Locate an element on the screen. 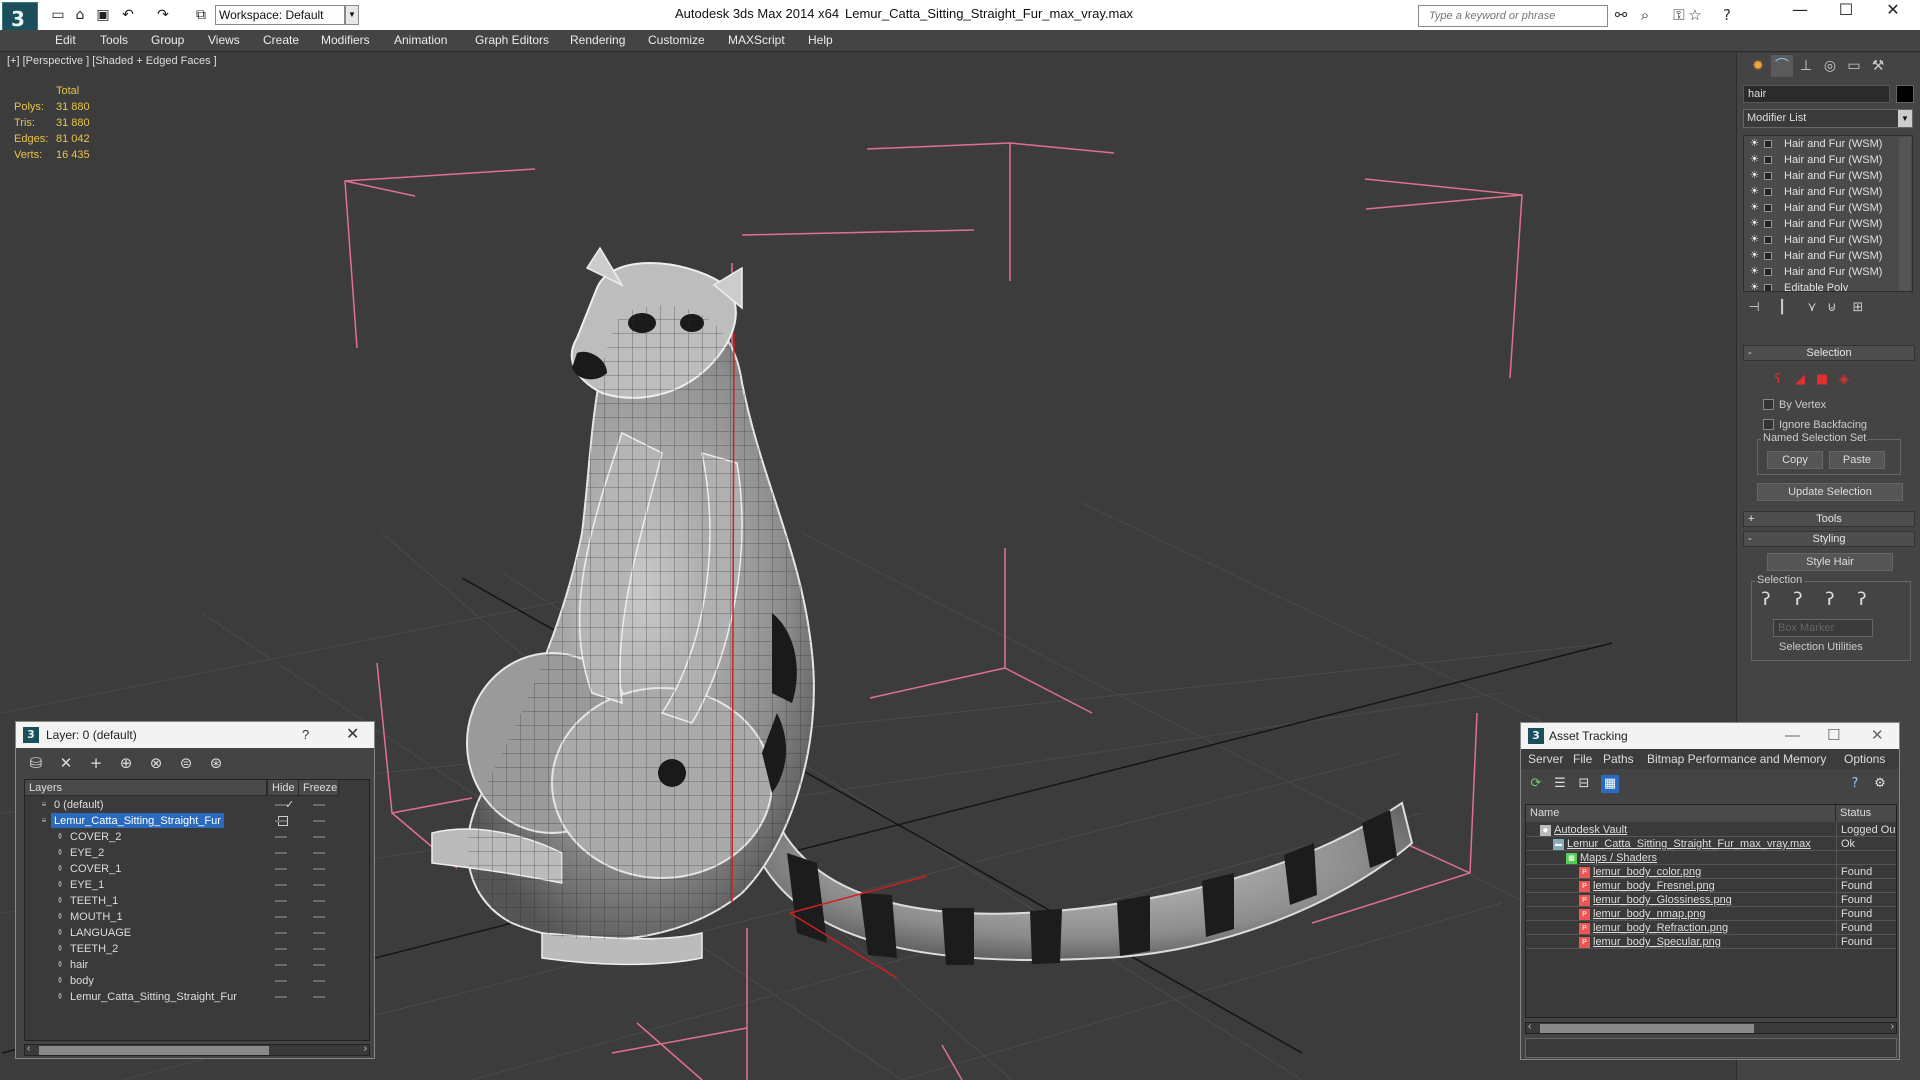 The width and height of the screenshot is (1920, 1080). maximize-button: ☐ is located at coordinates (1833, 736).